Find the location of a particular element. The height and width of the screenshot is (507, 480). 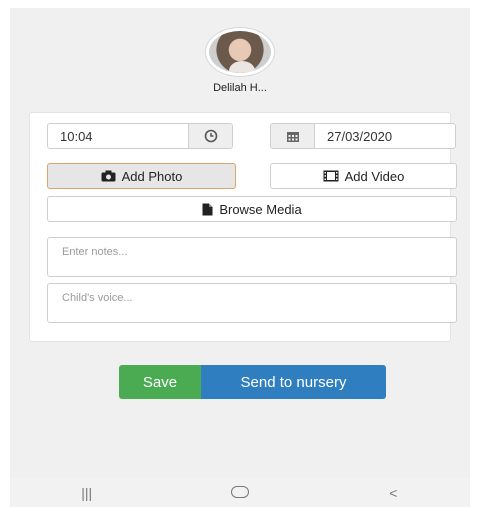

time-input-group: 10:04 is located at coordinates (140, 136).